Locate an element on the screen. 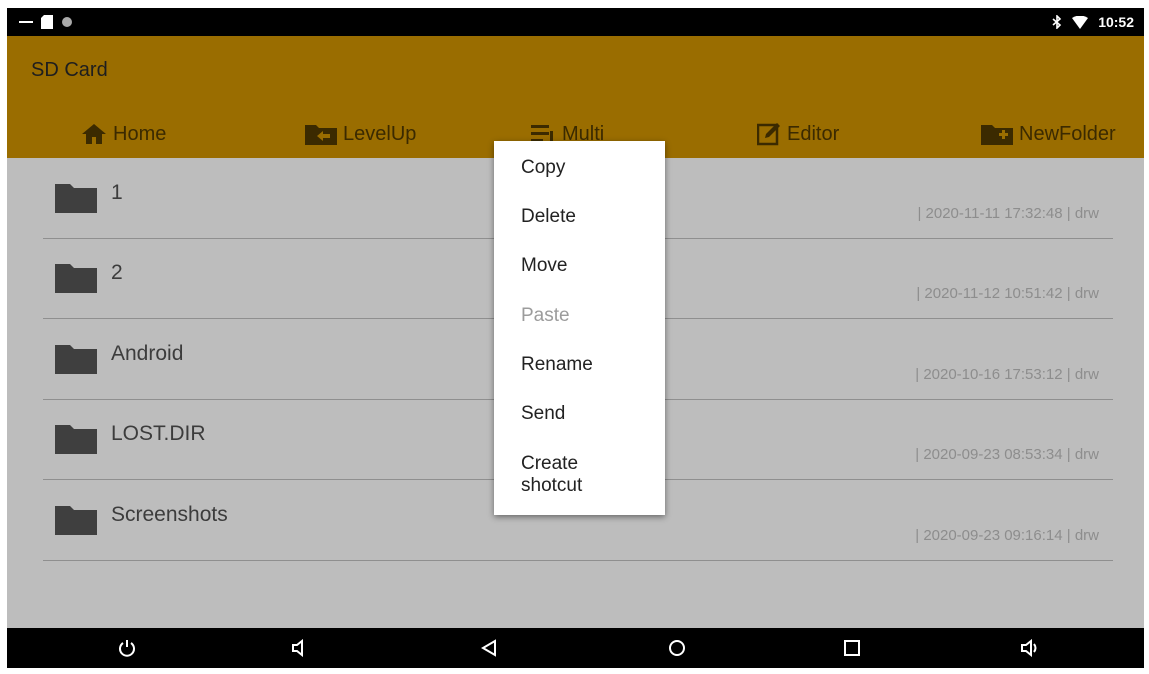 This screenshot has width=1149, height=674. menu-item-create-shortcut-line2: shotcut is located at coordinates (552, 485).